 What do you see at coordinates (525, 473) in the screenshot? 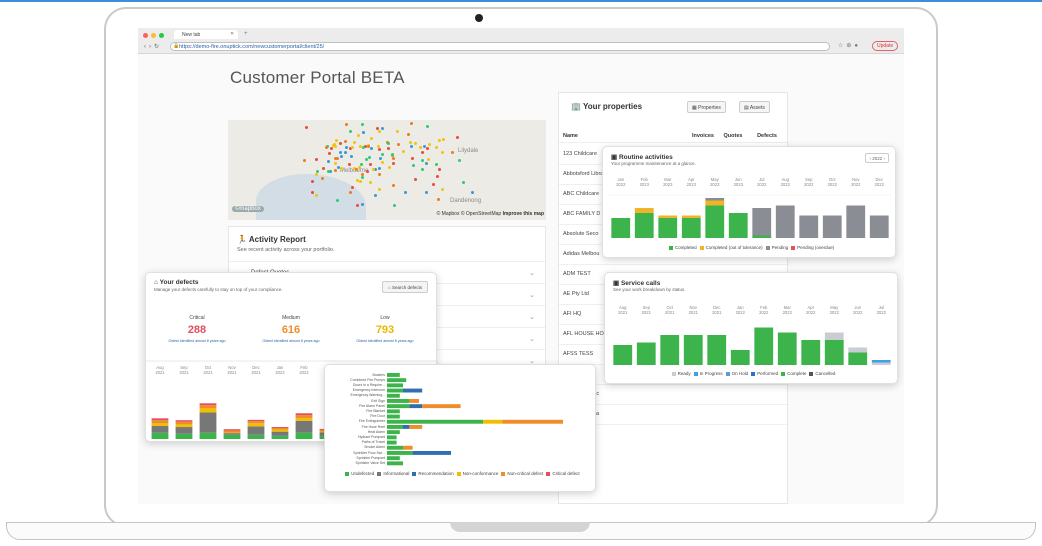
I see `legend-label: Non-critical defect` at bounding box center [525, 473].